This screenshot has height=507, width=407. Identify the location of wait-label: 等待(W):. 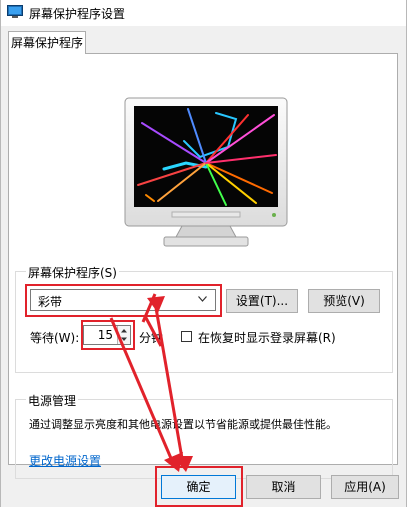
(55, 338).